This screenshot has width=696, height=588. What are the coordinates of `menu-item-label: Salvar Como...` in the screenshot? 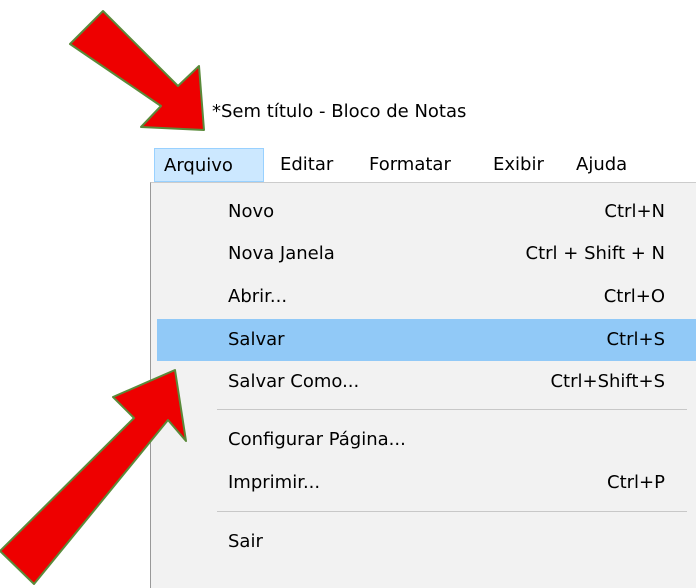 It's located at (294, 381).